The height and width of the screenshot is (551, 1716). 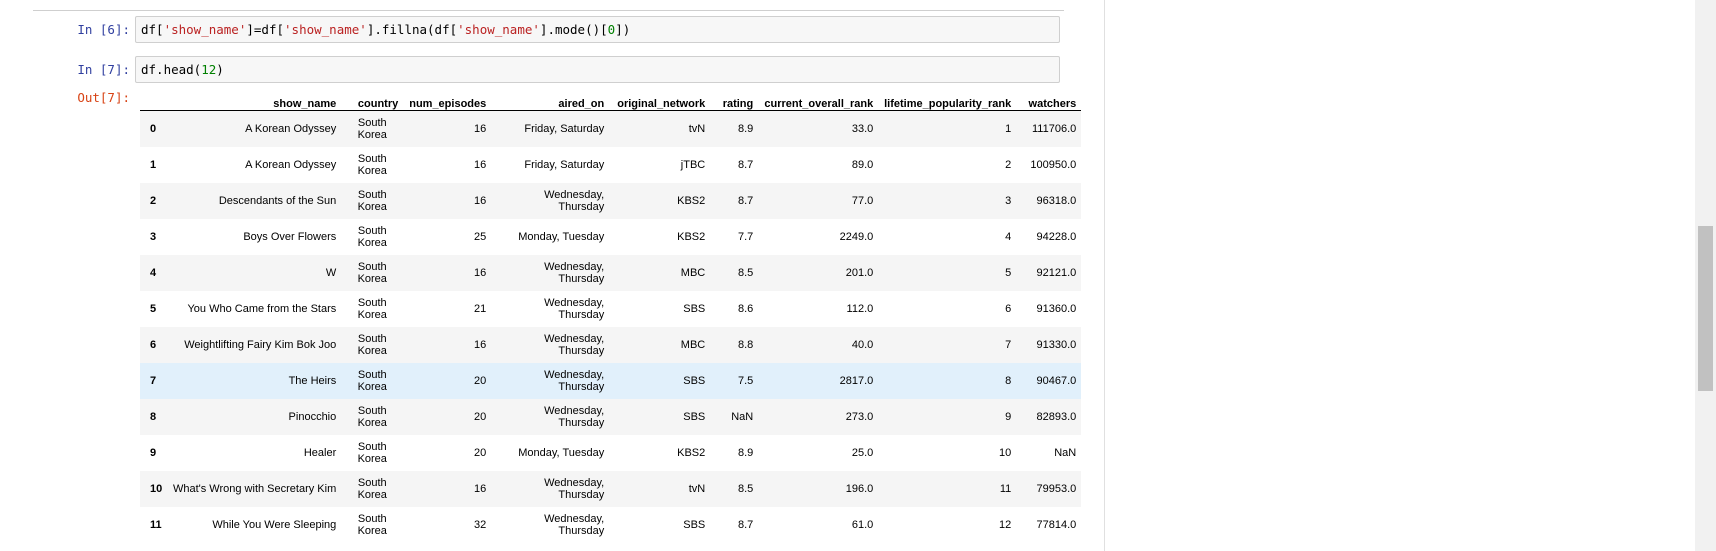 I want to click on code-token: df[, so click(x=152, y=29).